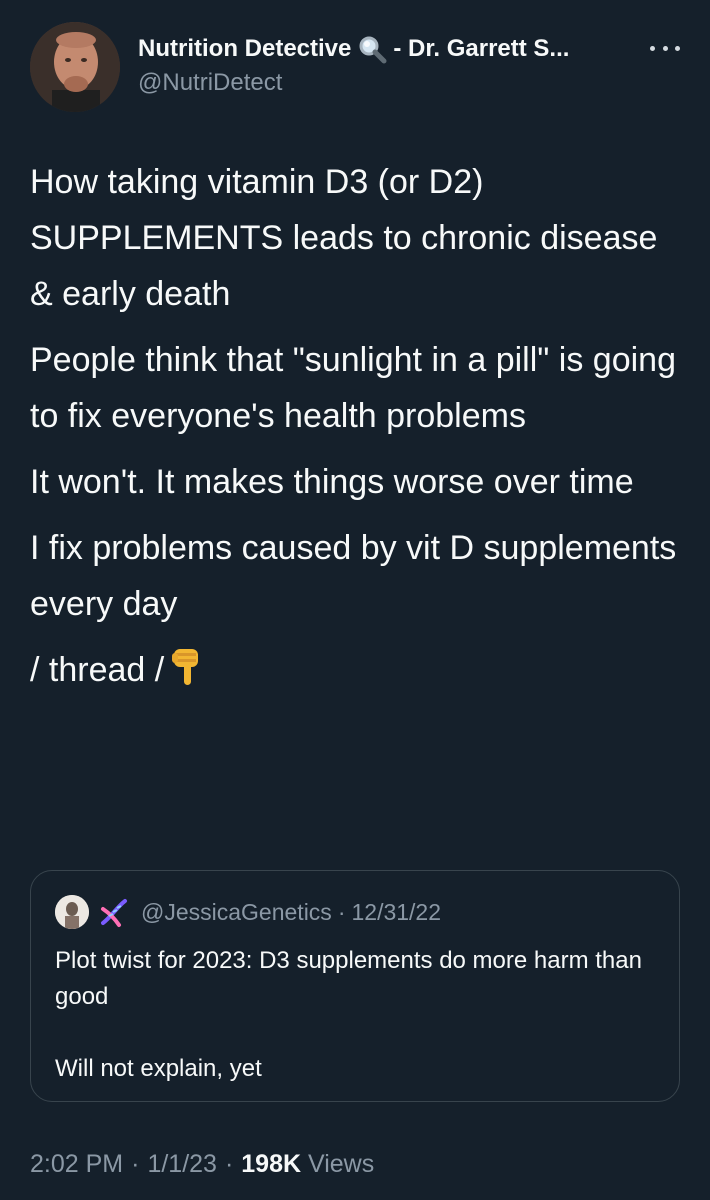 The height and width of the screenshot is (1200, 710). Describe the element at coordinates (185, 667) in the screenshot. I see `pointing-down-icon` at that location.